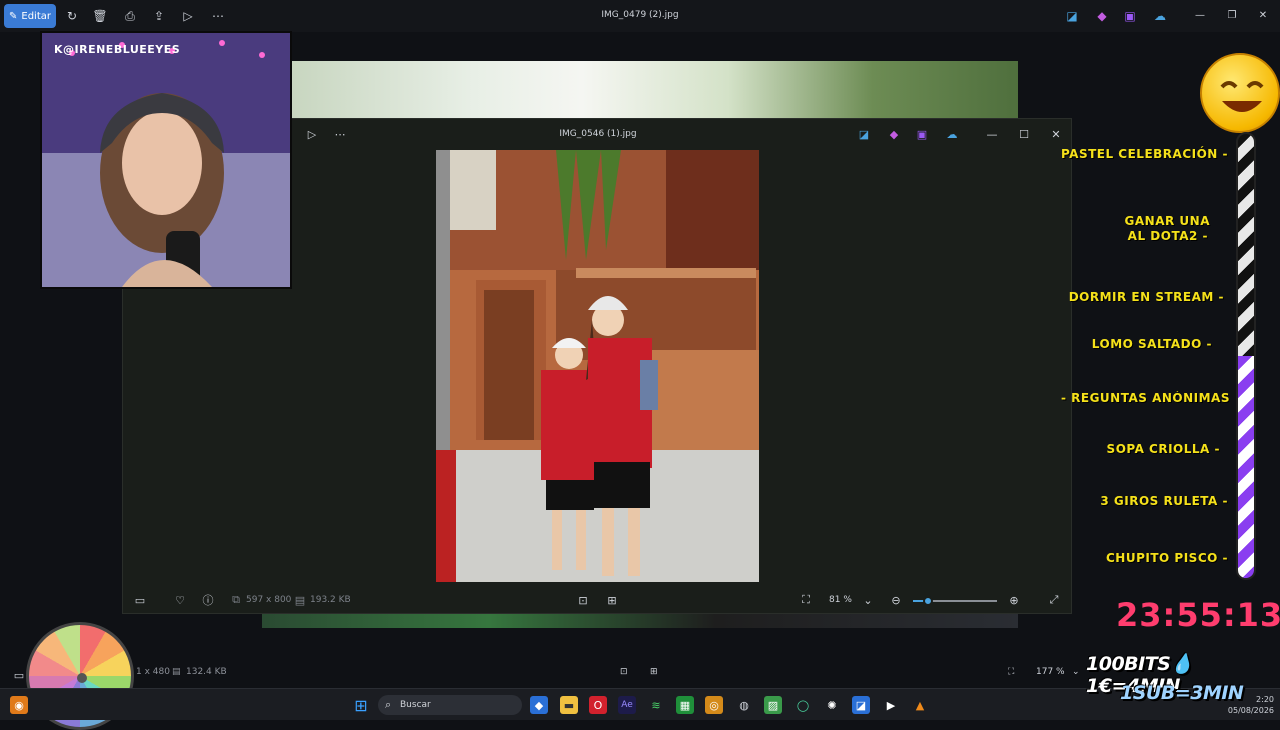 This screenshot has height=730, width=1280. Describe the element at coordinates (803, 705) in the screenshot. I see `app-icon: ◯` at that location.